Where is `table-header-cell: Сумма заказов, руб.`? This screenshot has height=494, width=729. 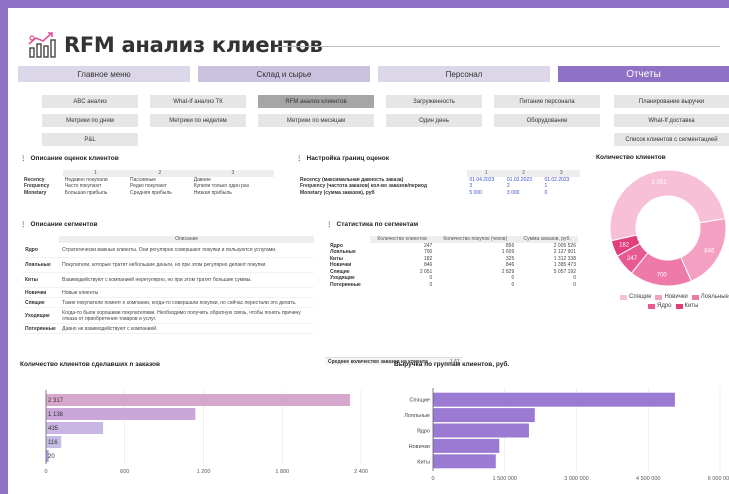 table-header-cell: Сумма заказов, руб. is located at coordinates (547, 239).